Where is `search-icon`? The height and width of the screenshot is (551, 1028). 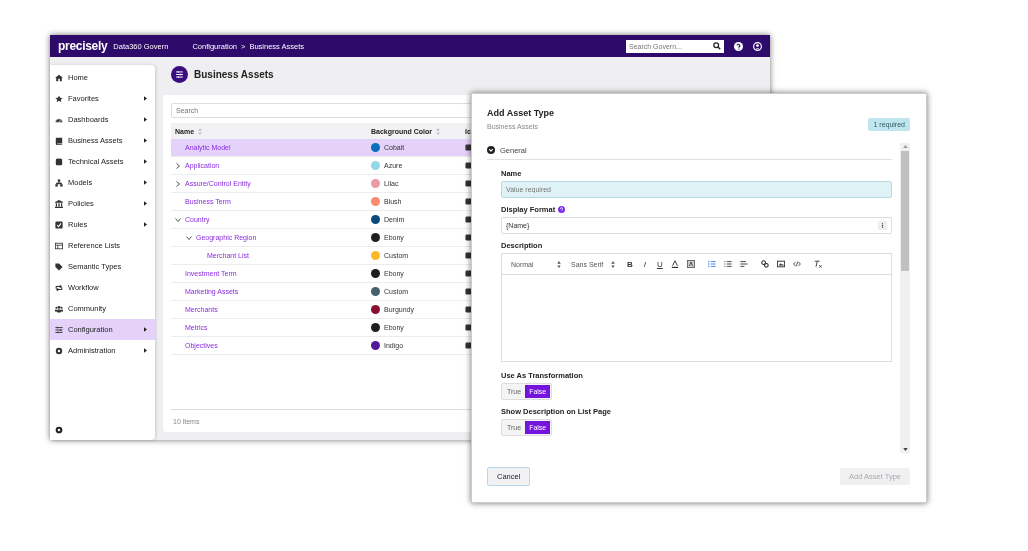
search-icon is located at coordinates (717, 46).